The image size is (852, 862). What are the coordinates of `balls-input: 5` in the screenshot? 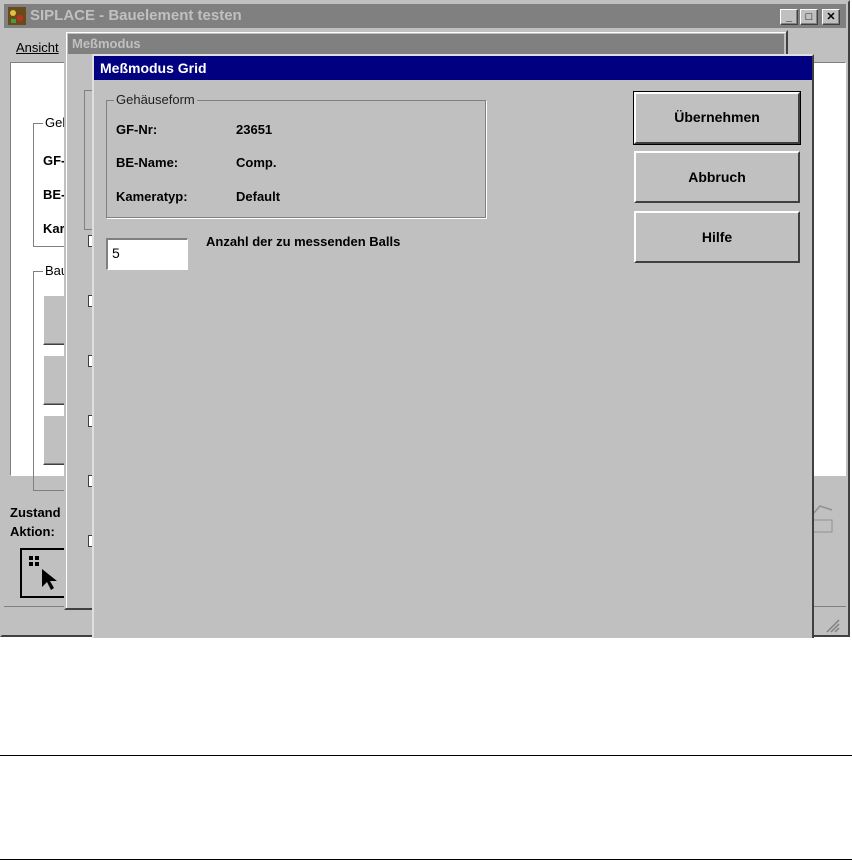 It's located at (147, 254).